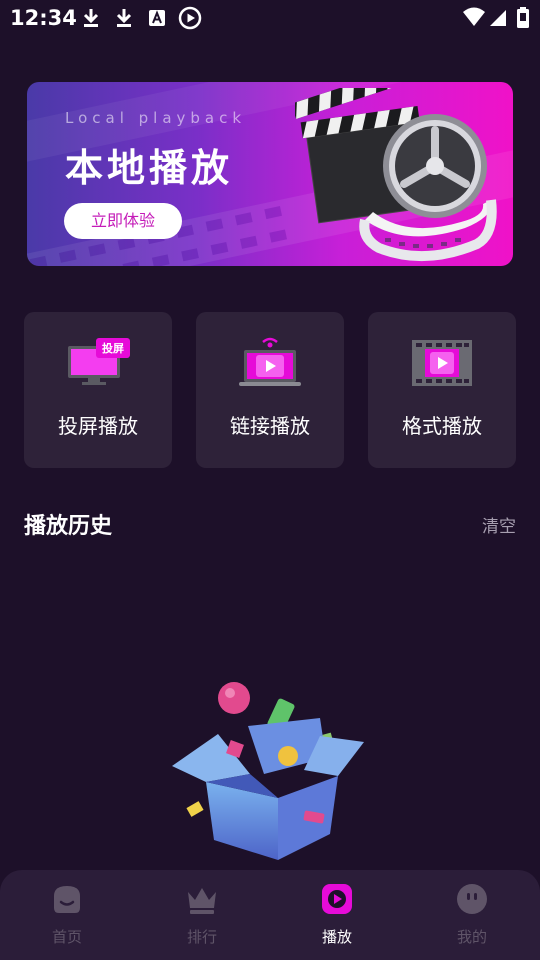  Describe the element at coordinates (98, 390) in the screenshot. I see `cast-play-card: 投屏 投屏播放` at that location.